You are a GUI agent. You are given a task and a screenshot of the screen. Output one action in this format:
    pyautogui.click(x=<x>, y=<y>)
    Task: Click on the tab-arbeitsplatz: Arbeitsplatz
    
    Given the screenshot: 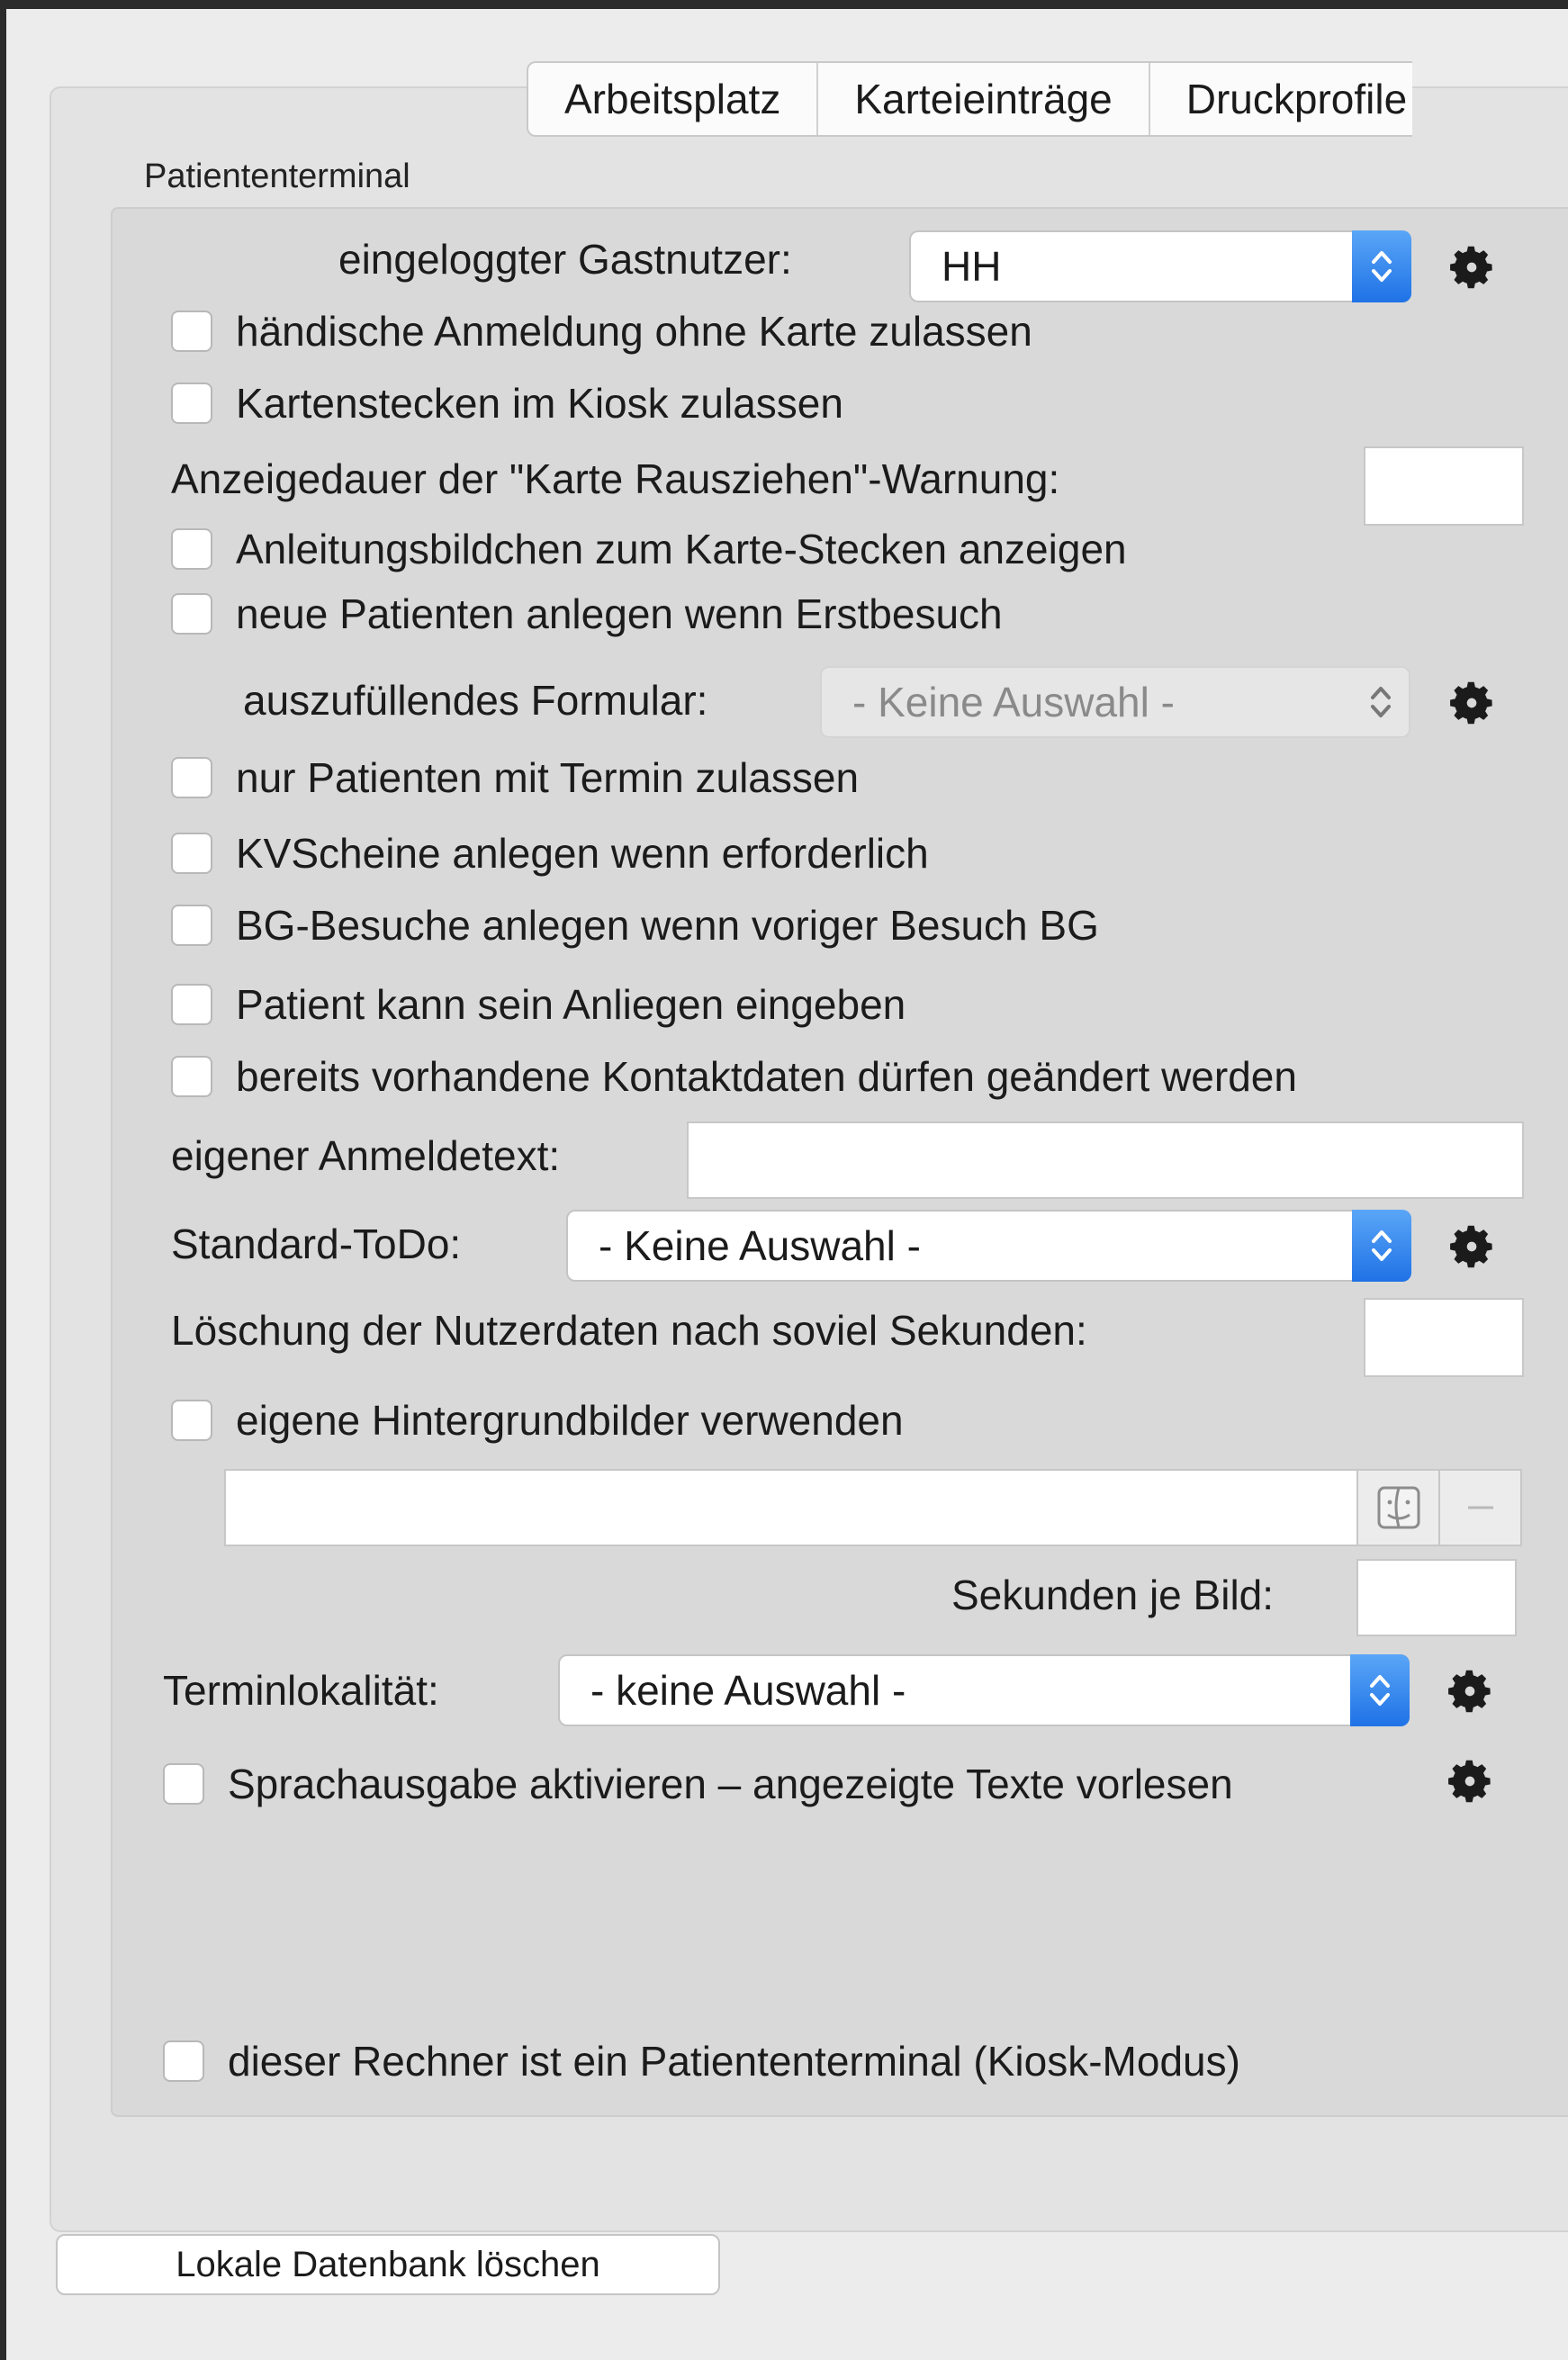 What is the action you would take?
    pyautogui.click(x=674, y=99)
    